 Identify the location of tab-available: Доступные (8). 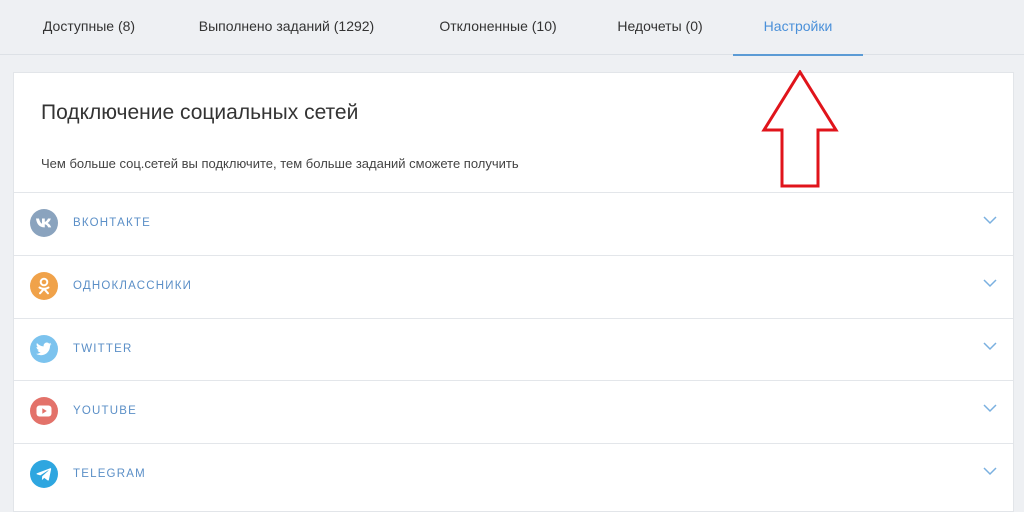
(89, 27).